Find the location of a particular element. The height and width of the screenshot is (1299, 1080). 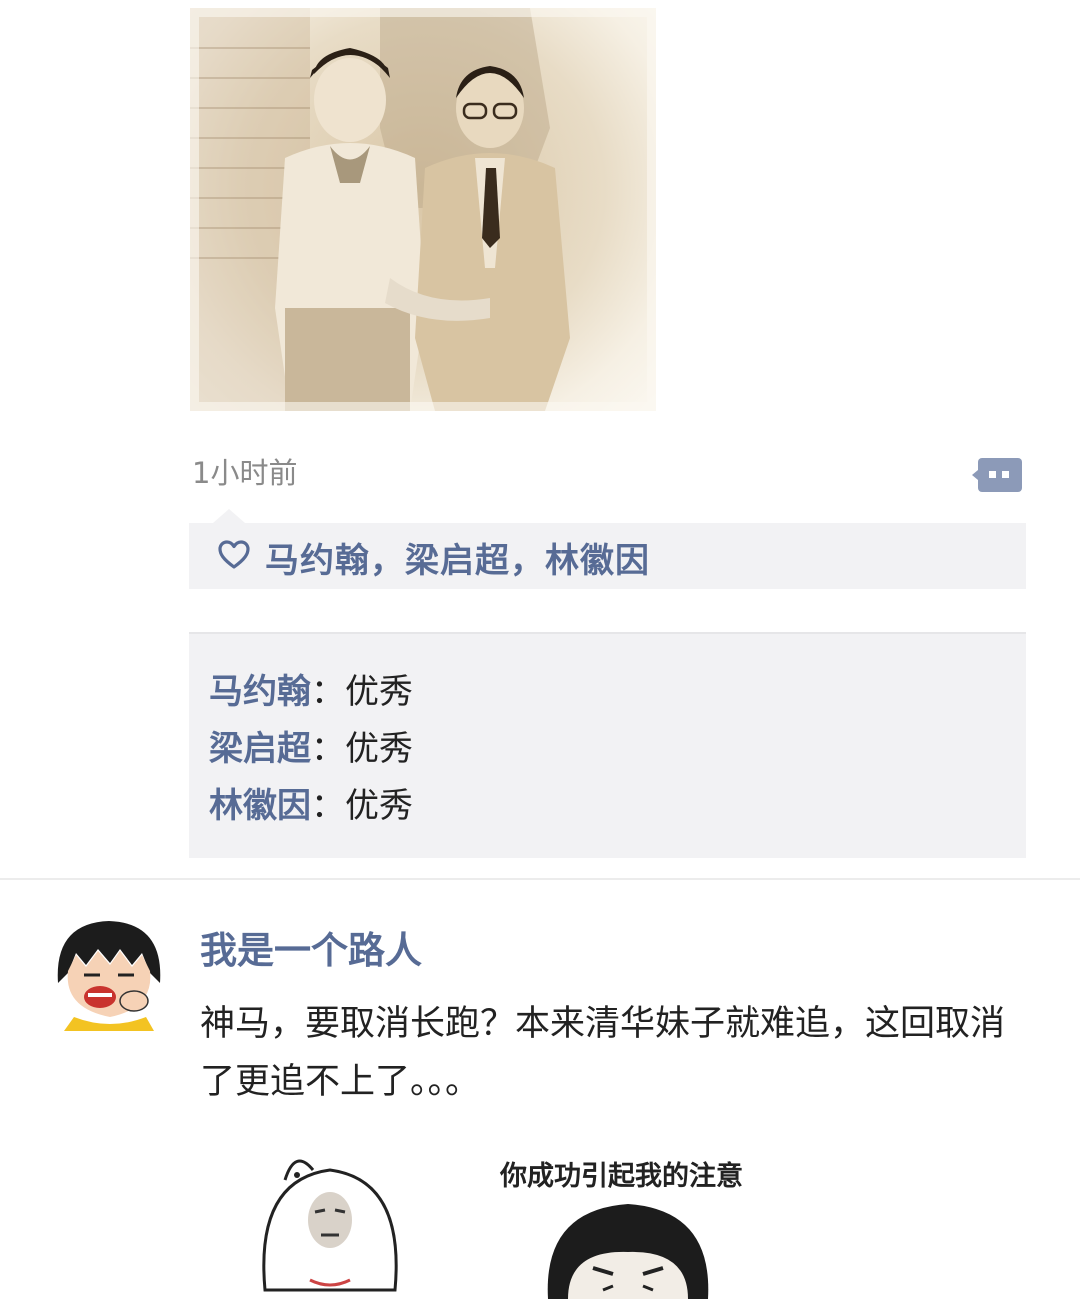

comment-author: 马约翰 is located at coordinates (260, 692).